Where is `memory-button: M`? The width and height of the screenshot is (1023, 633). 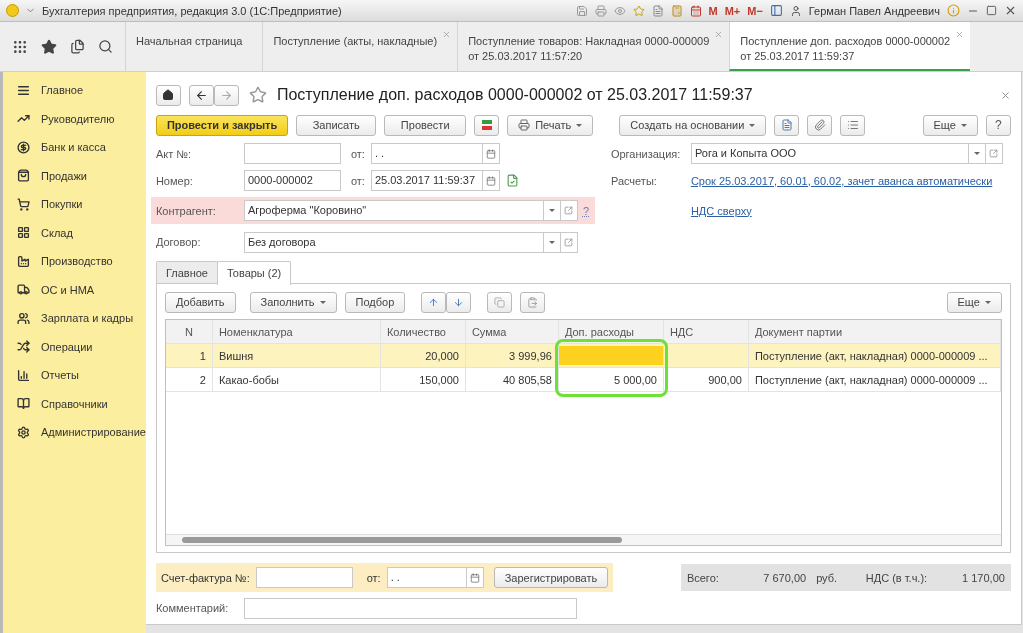 memory-button: M is located at coordinates (713, 10).